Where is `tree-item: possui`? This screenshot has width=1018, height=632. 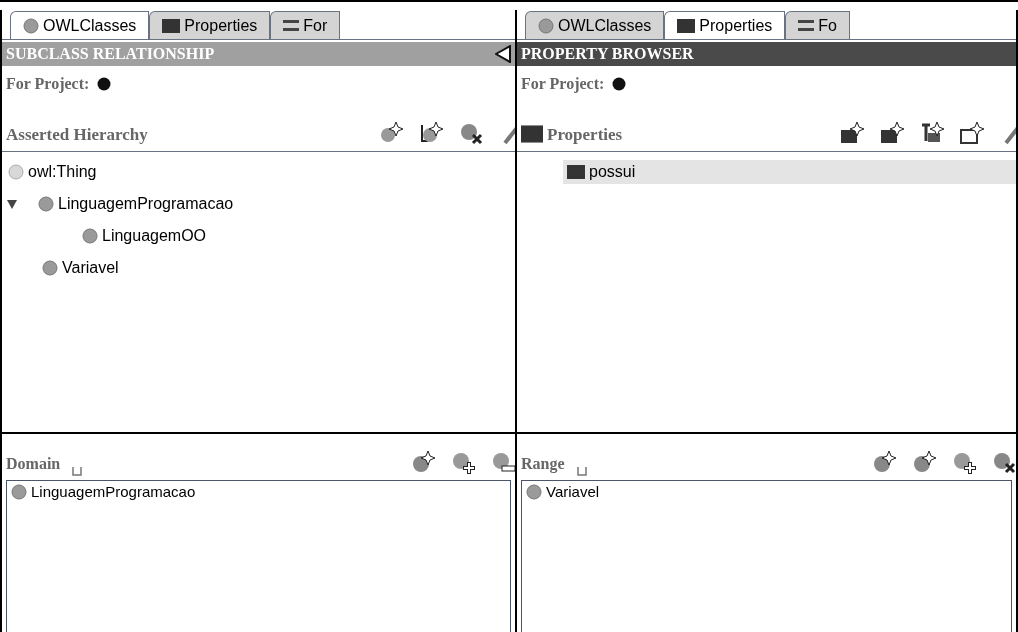
tree-item: possui is located at coordinates (789, 172).